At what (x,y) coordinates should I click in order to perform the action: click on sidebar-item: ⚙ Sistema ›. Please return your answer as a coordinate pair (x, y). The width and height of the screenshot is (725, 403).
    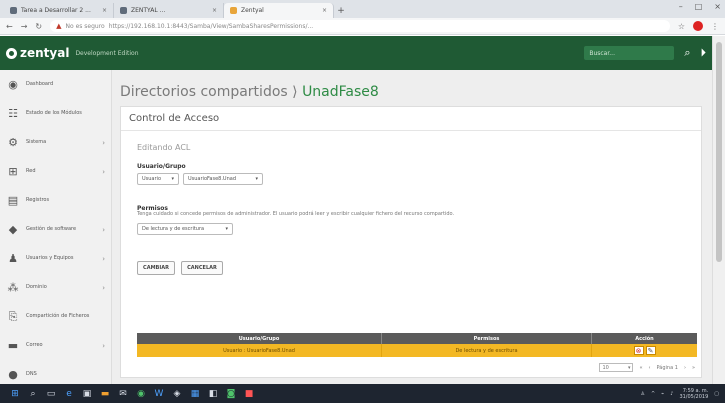
    Looking at the image, I should click on (55, 142).